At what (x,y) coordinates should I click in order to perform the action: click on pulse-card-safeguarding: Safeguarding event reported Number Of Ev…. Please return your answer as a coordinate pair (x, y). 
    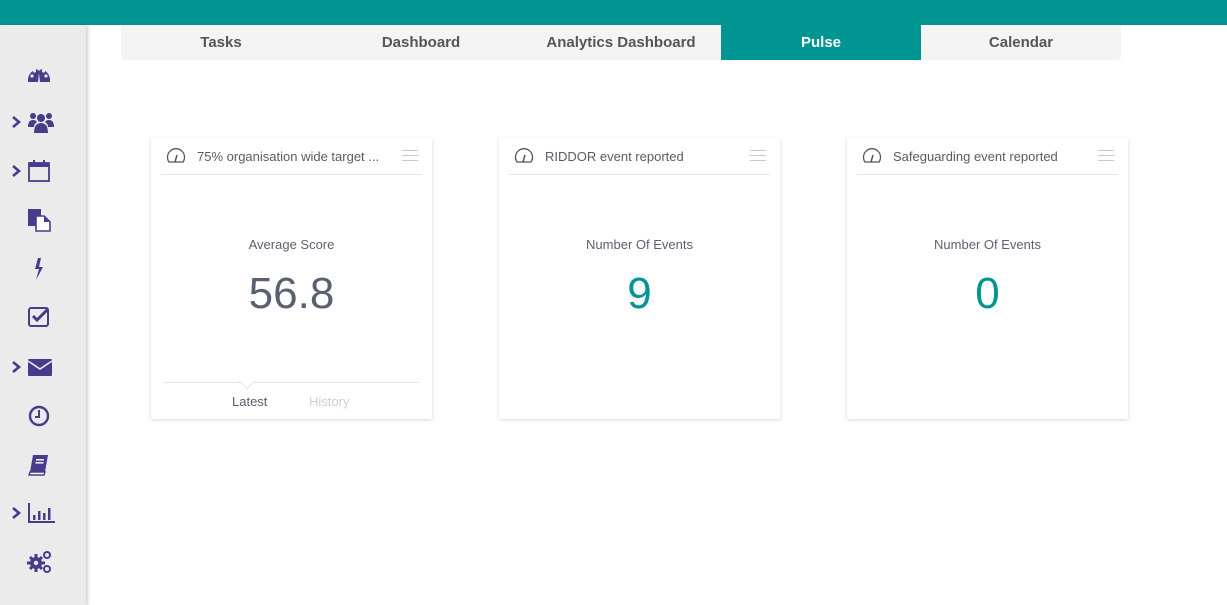
    Looking at the image, I should click on (987, 278).